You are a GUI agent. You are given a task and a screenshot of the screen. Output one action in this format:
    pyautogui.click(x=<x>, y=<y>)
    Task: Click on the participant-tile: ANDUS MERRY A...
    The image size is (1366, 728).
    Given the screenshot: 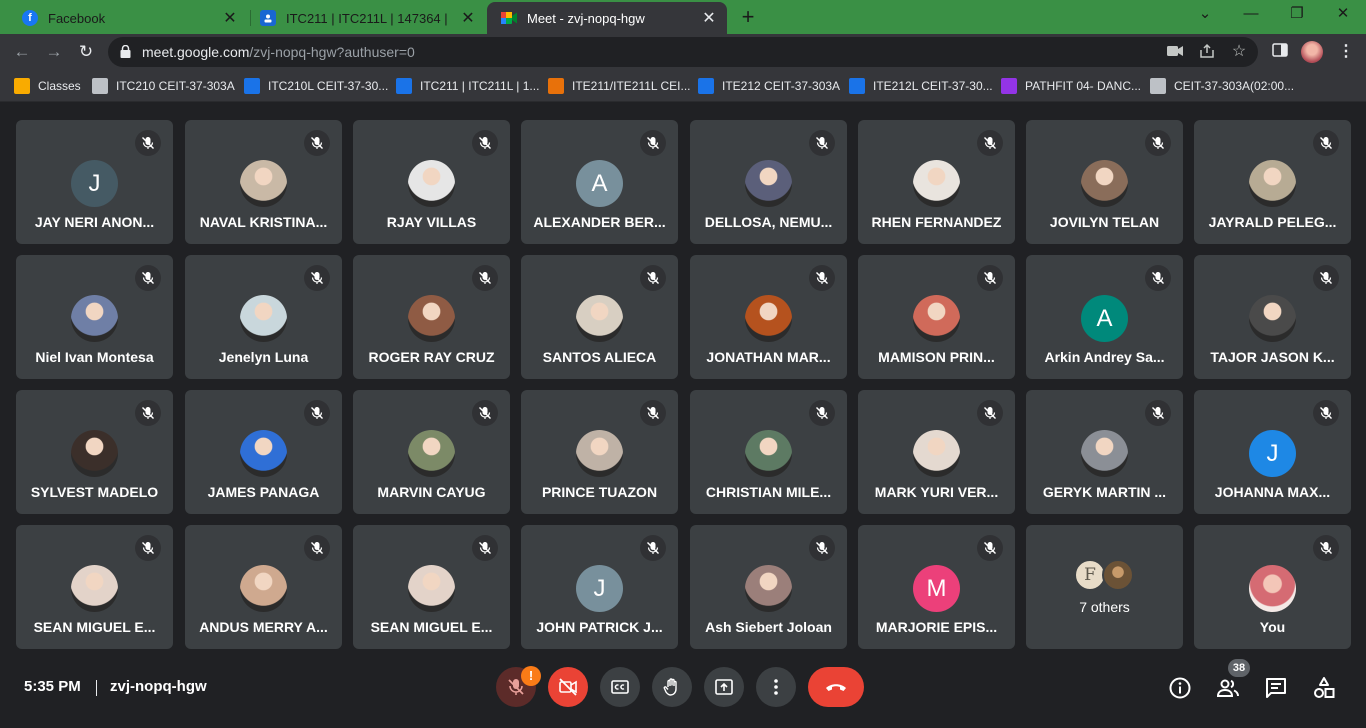 What is the action you would take?
    pyautogui.click(x=263, y=587)
    